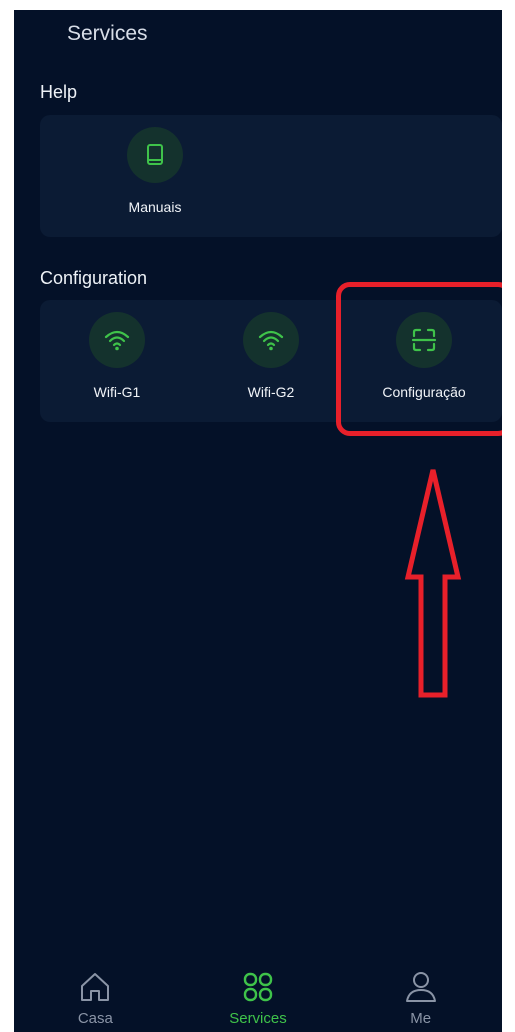 Image resolution: width=515 pixels, height=1032 pixels. I want to click on nav-label-me: Me, so click(421, 1018).